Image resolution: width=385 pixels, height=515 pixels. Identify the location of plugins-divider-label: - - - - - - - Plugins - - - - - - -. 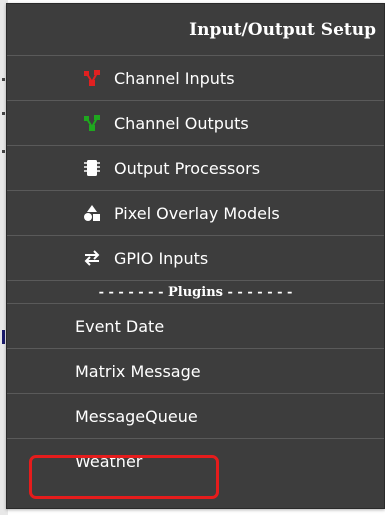
(195, 292).